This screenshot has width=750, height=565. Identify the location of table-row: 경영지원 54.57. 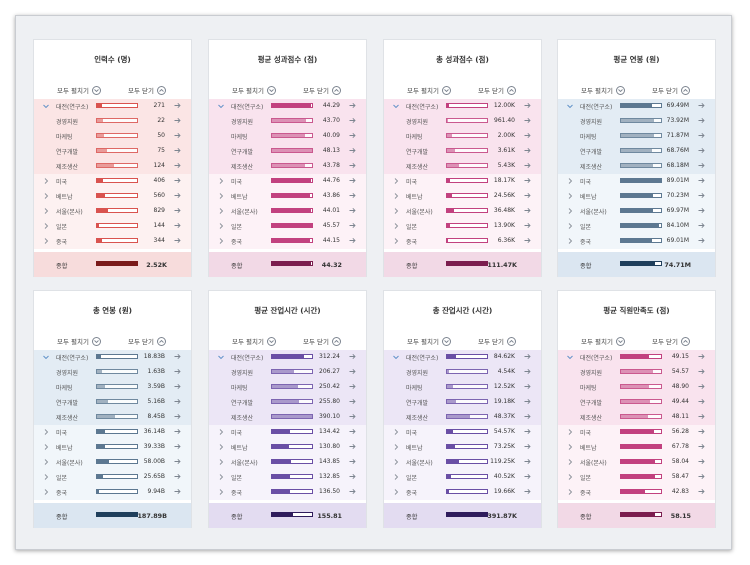
(636, 372).